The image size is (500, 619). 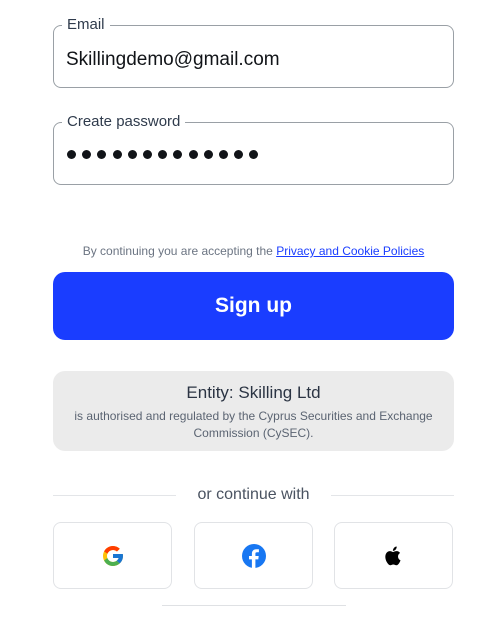 What do you see at coordinates (124, 122) in the screenshot?
I see `create-password-label: Create password` at bounding box center [124, 122].